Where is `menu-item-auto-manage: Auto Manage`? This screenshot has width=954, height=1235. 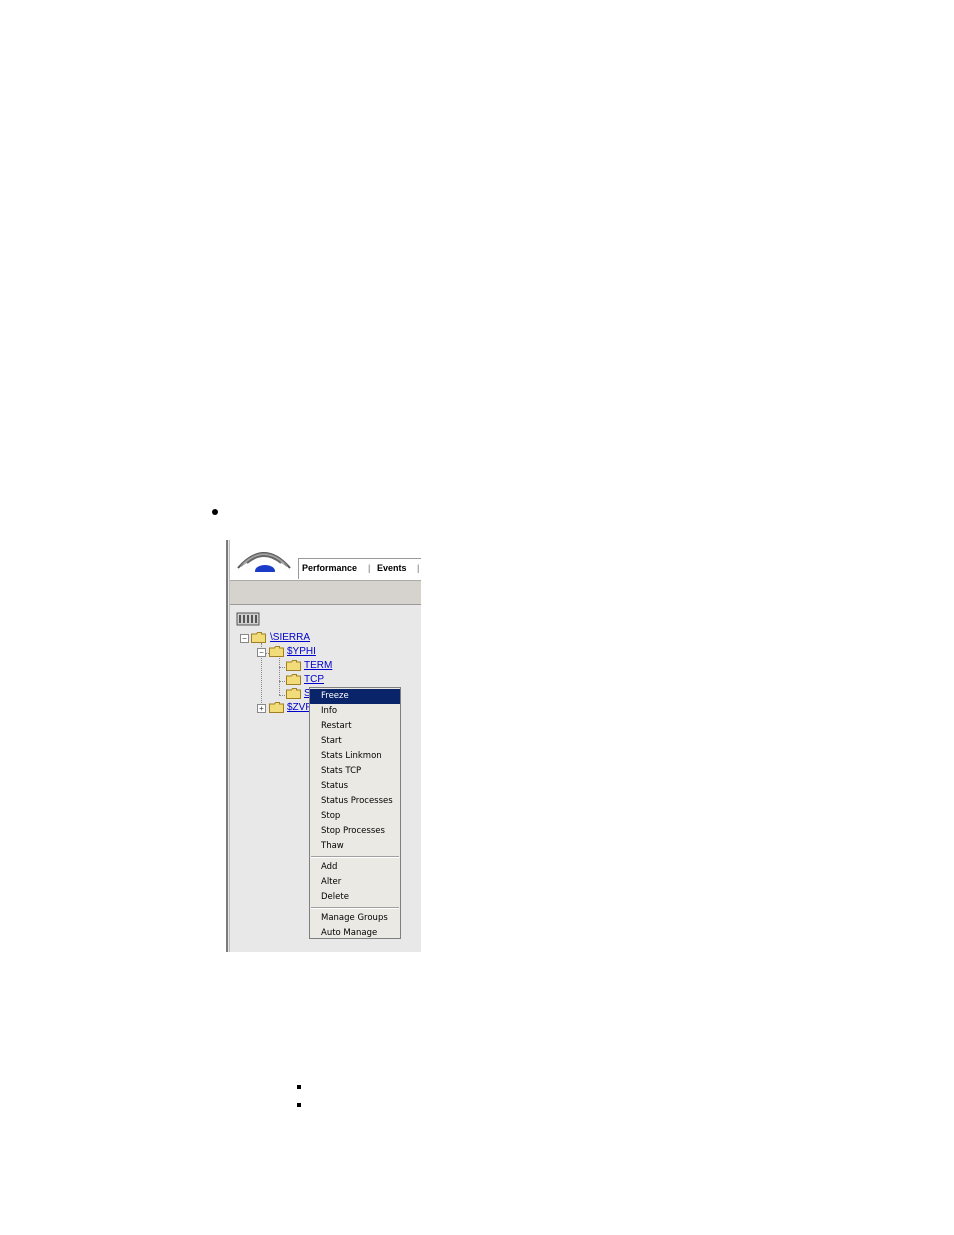
menu-item-auto-manage: Auto Manage is located at coordinates (355, 933).